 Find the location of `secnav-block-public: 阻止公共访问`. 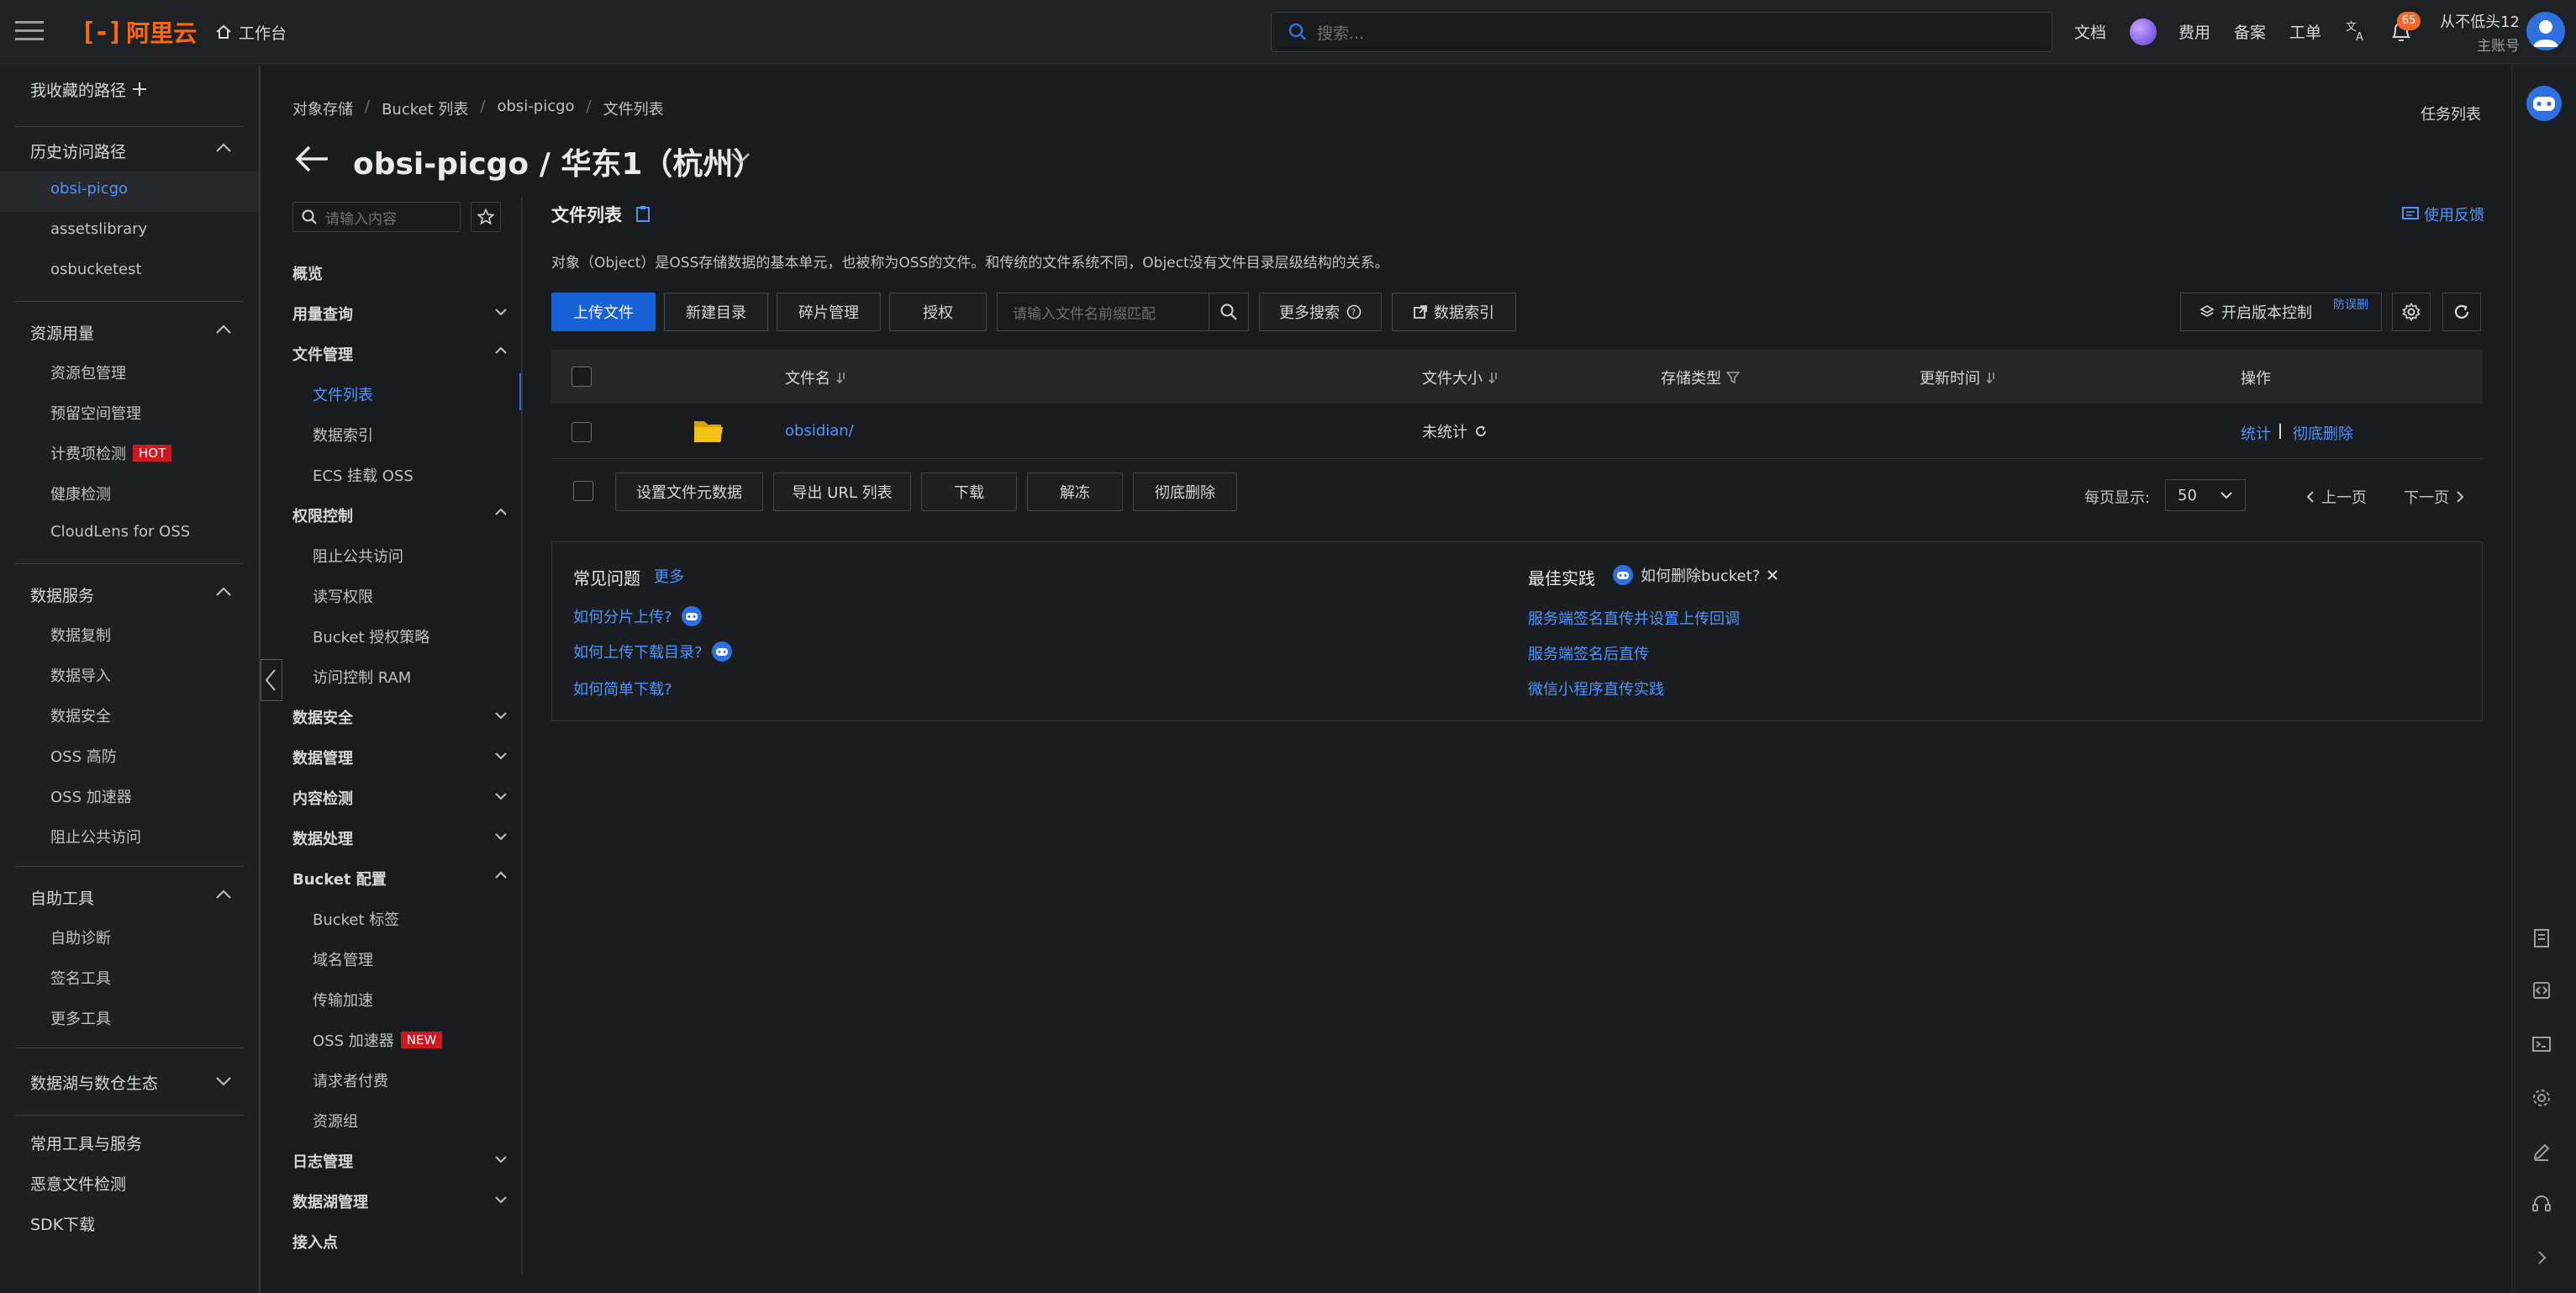

secnav-block-public: 阻止公共访问 is located at coordinates (358, 556).